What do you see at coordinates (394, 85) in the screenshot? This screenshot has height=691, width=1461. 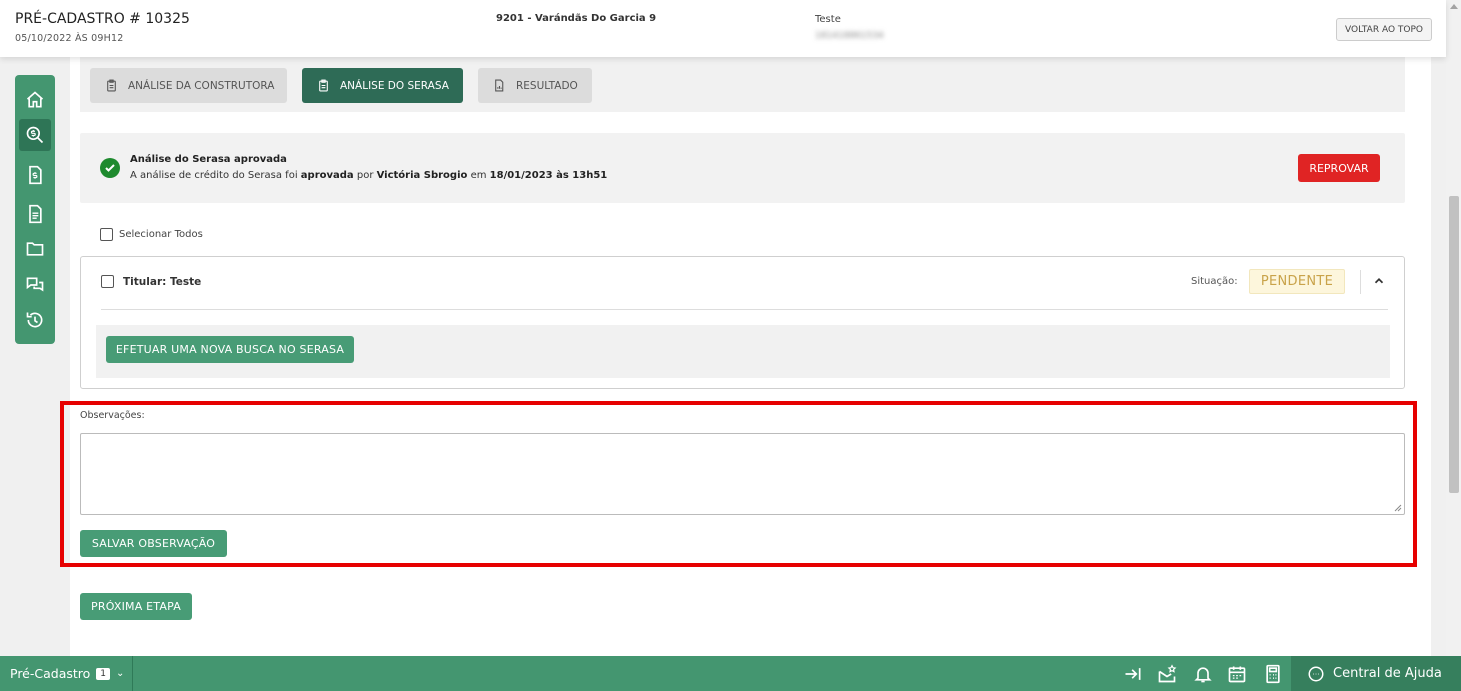 I see `tab-label: ANÁLISE DO SERASA` at bounding box center [394, 85].